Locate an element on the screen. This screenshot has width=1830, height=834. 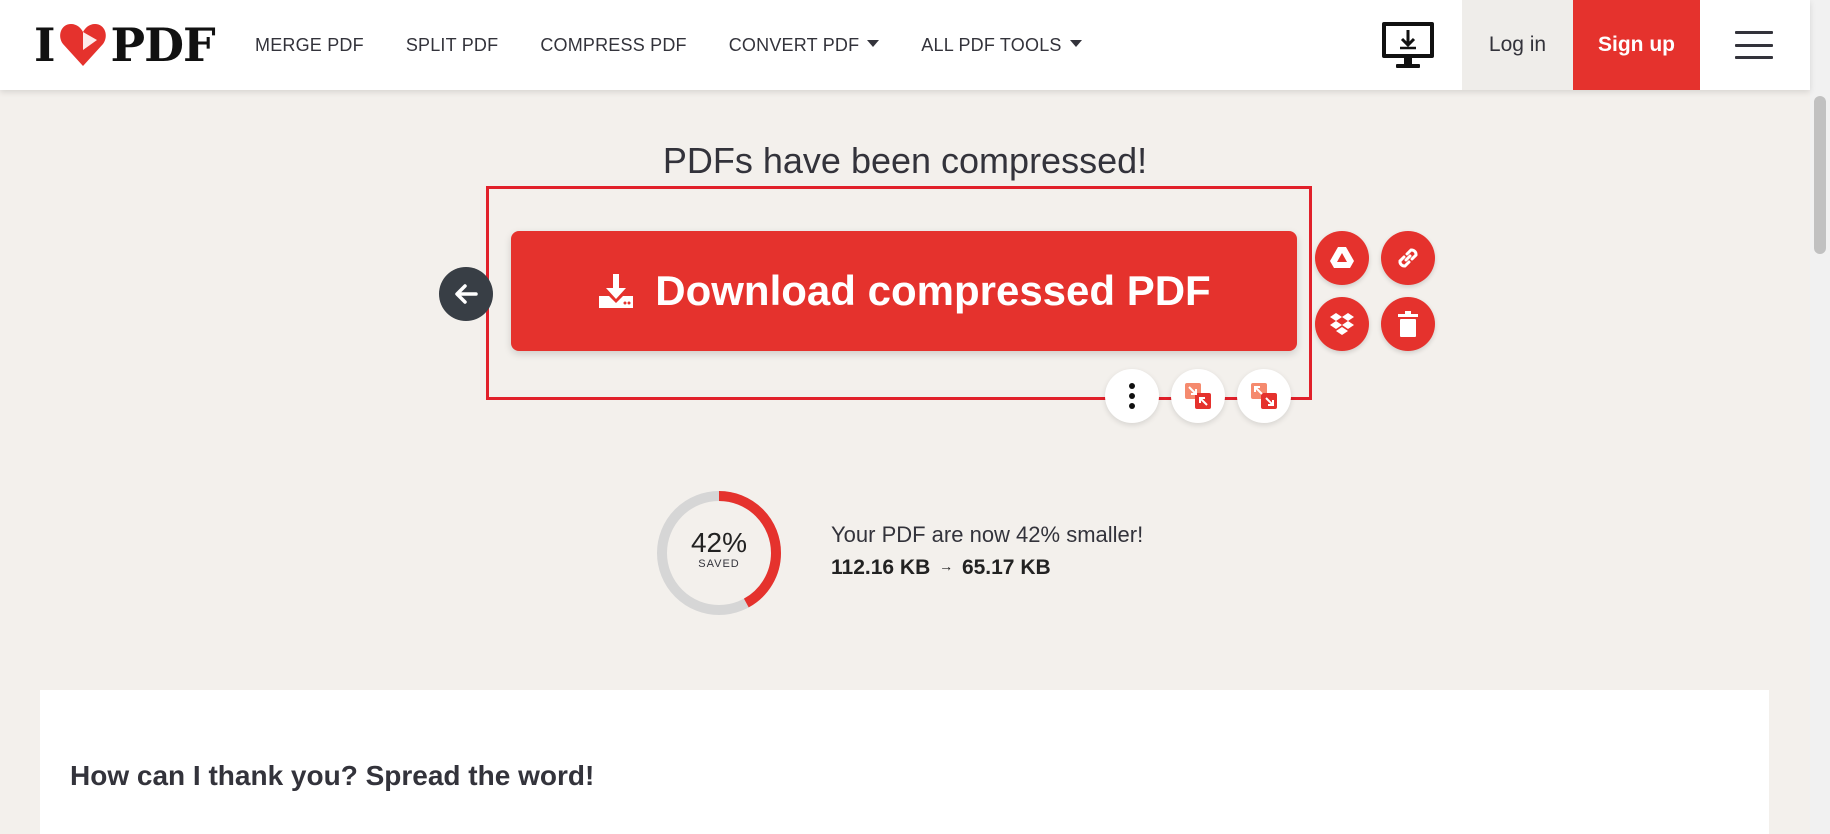
new-size: 65.17 KB is located at coordinates (1006, 567).